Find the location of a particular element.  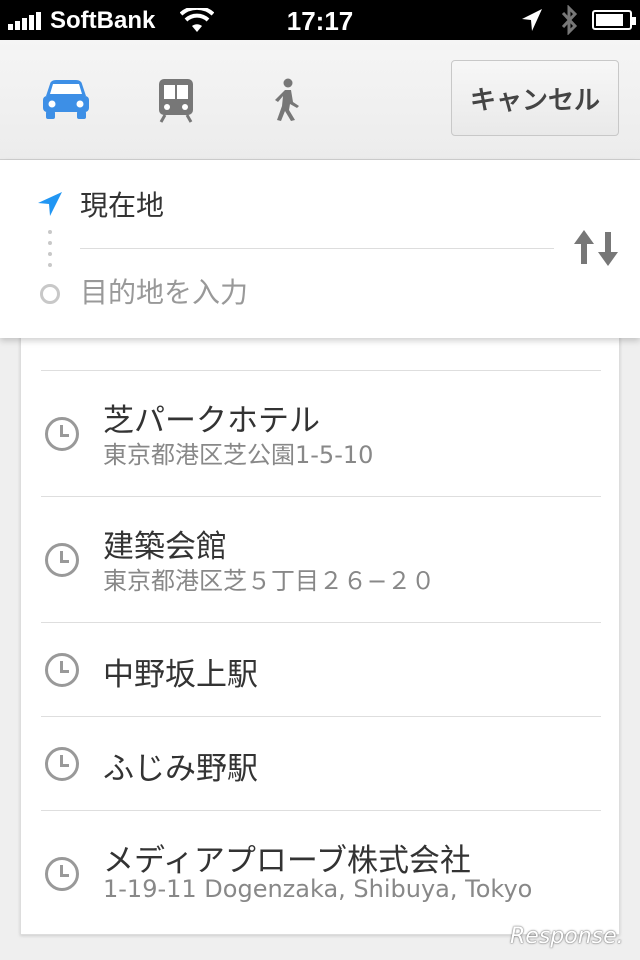

travel-mode-toolbar: キャンセル is located at coordinates (320, 100).